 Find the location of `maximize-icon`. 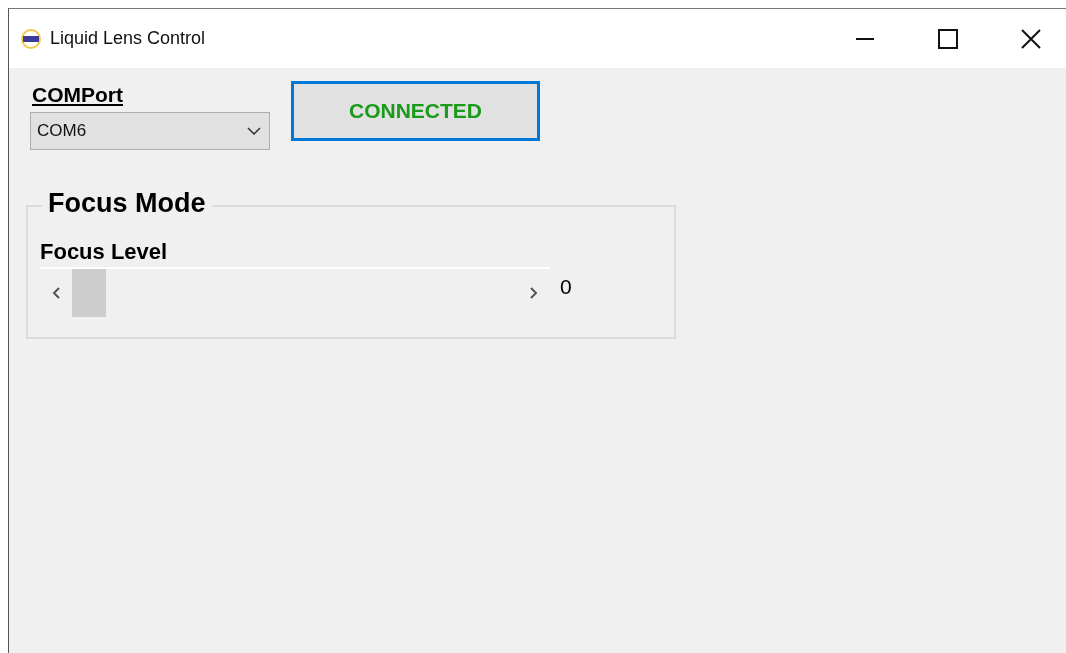

maximize-icon is located at coordinates (948, 38).